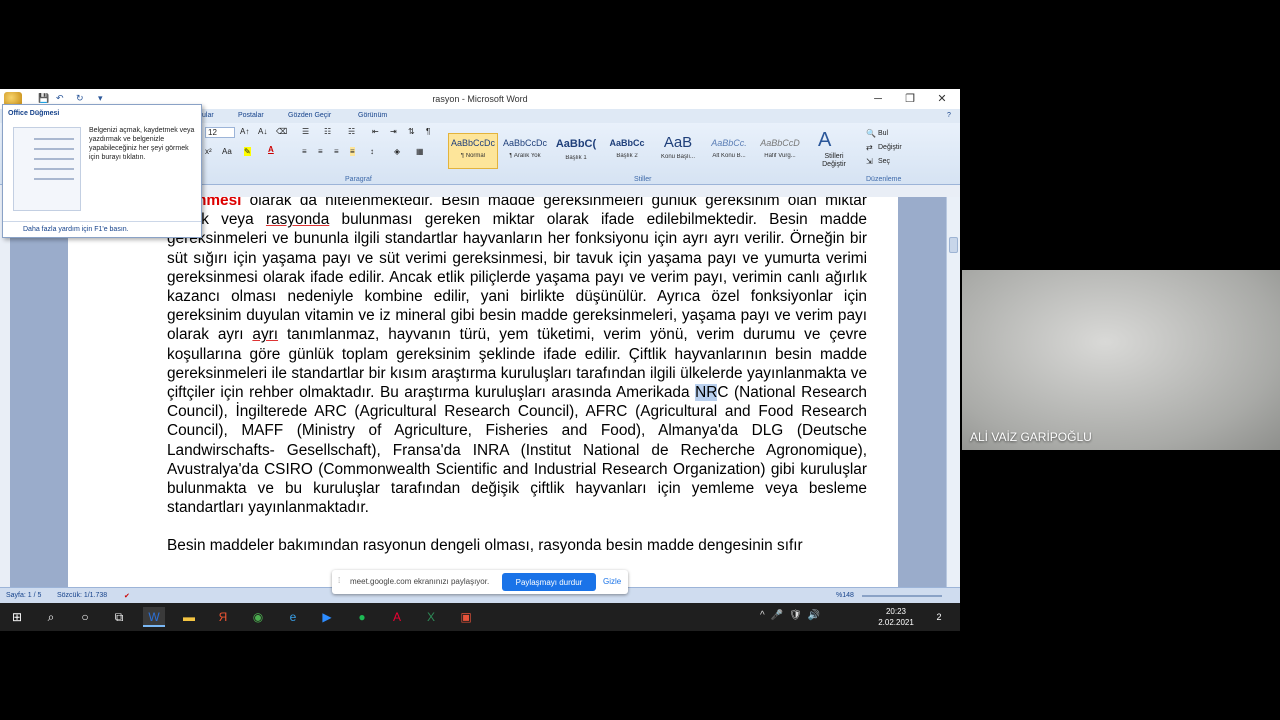 The width and height of the screenshot is (1280, 720). Describe the element at coordinates (208, 151) in the screenshot. I see `subscript-icon: x²` at that location.